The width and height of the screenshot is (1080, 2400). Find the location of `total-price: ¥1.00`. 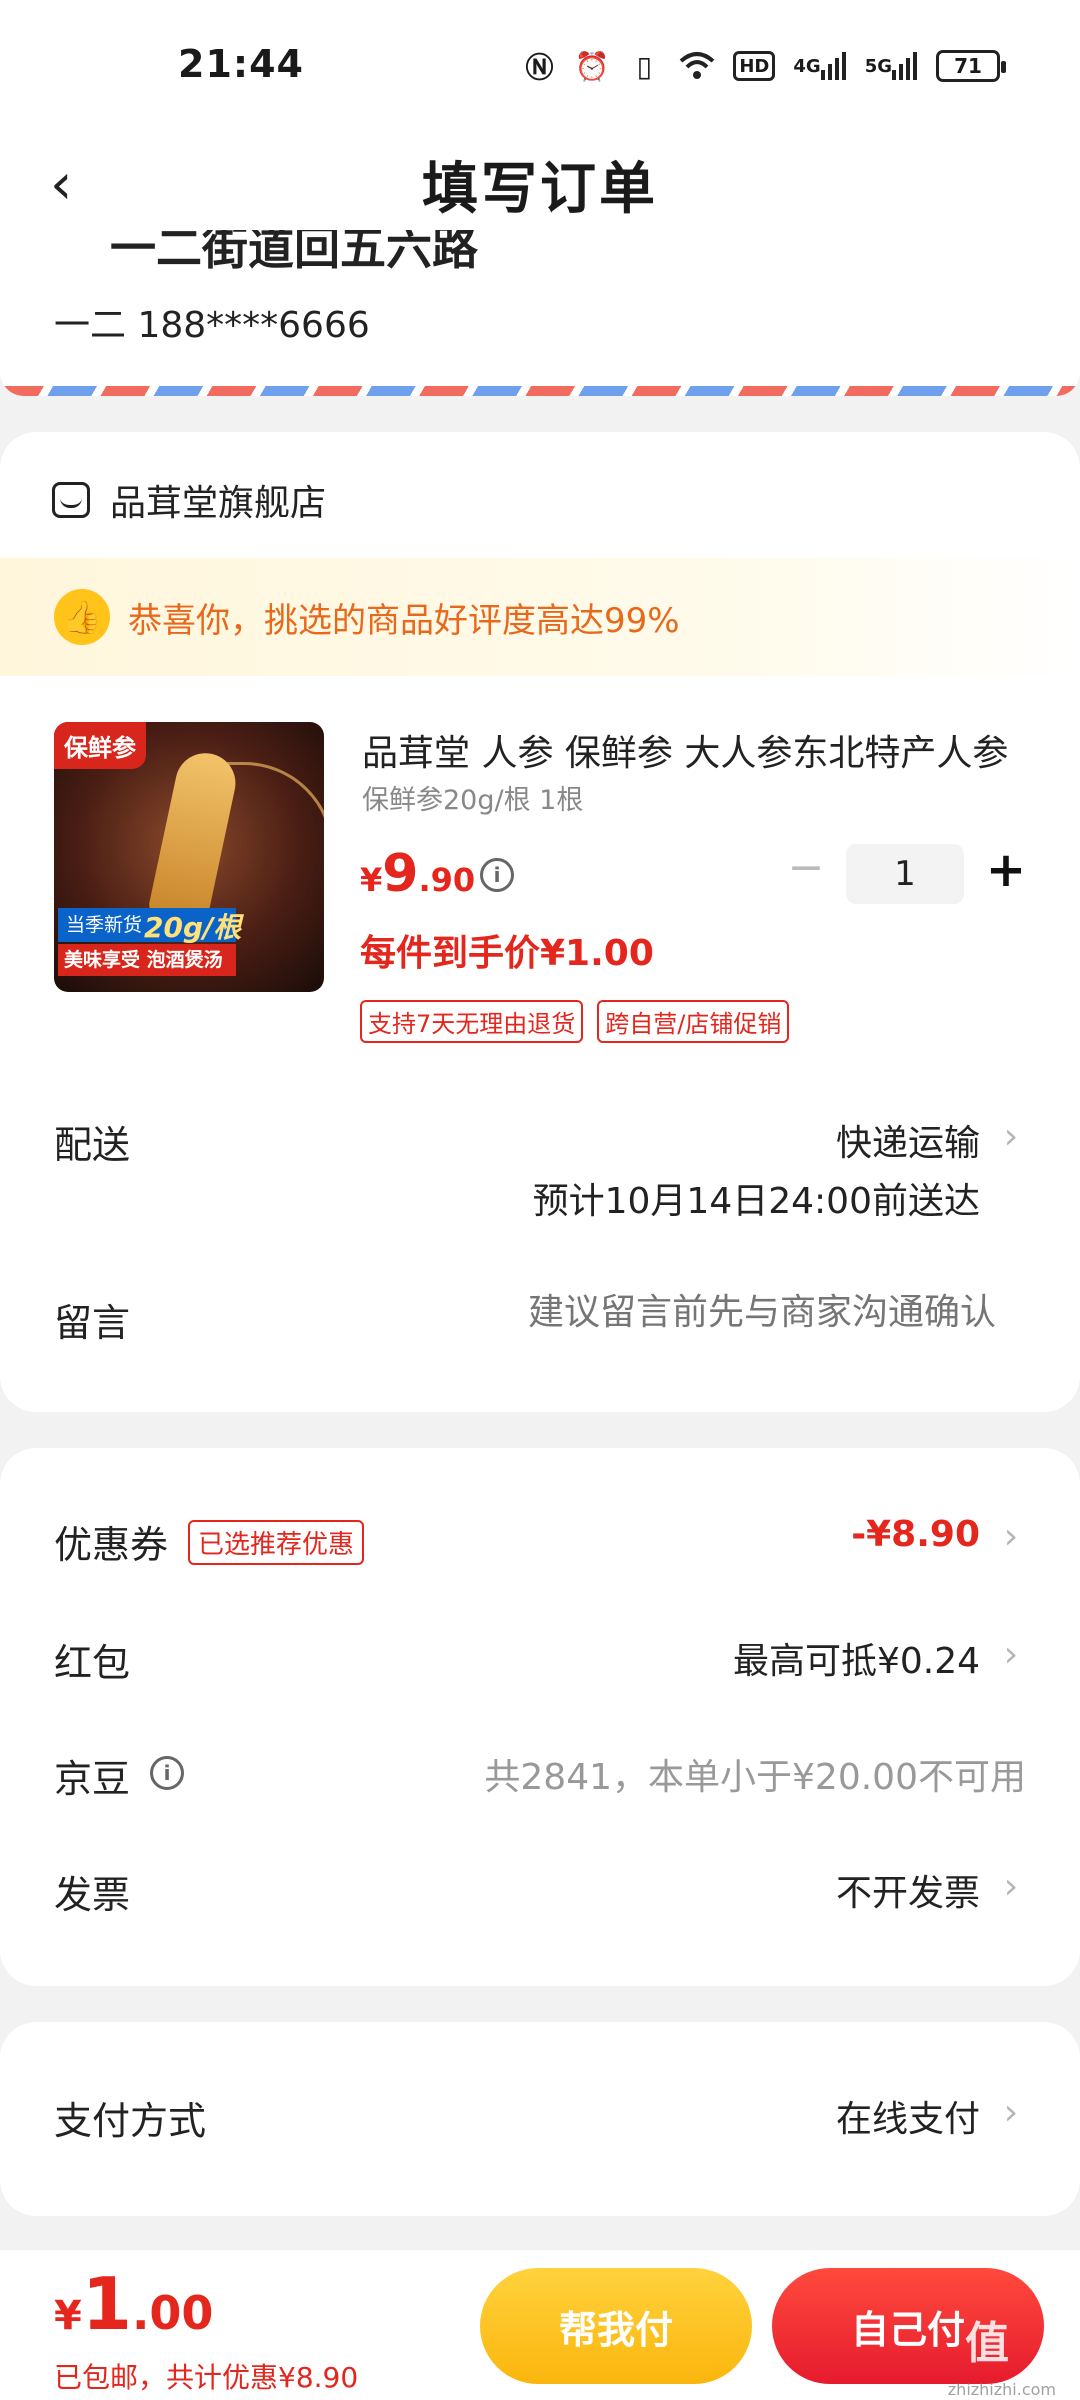

total-price: ¥1.00 is located at coordinates (133, 2304).